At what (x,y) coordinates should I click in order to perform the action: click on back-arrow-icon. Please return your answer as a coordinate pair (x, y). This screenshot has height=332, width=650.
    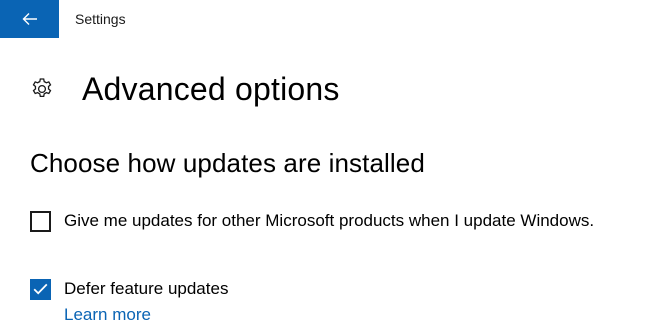
    Looking at the image, I should click on (30, 19).